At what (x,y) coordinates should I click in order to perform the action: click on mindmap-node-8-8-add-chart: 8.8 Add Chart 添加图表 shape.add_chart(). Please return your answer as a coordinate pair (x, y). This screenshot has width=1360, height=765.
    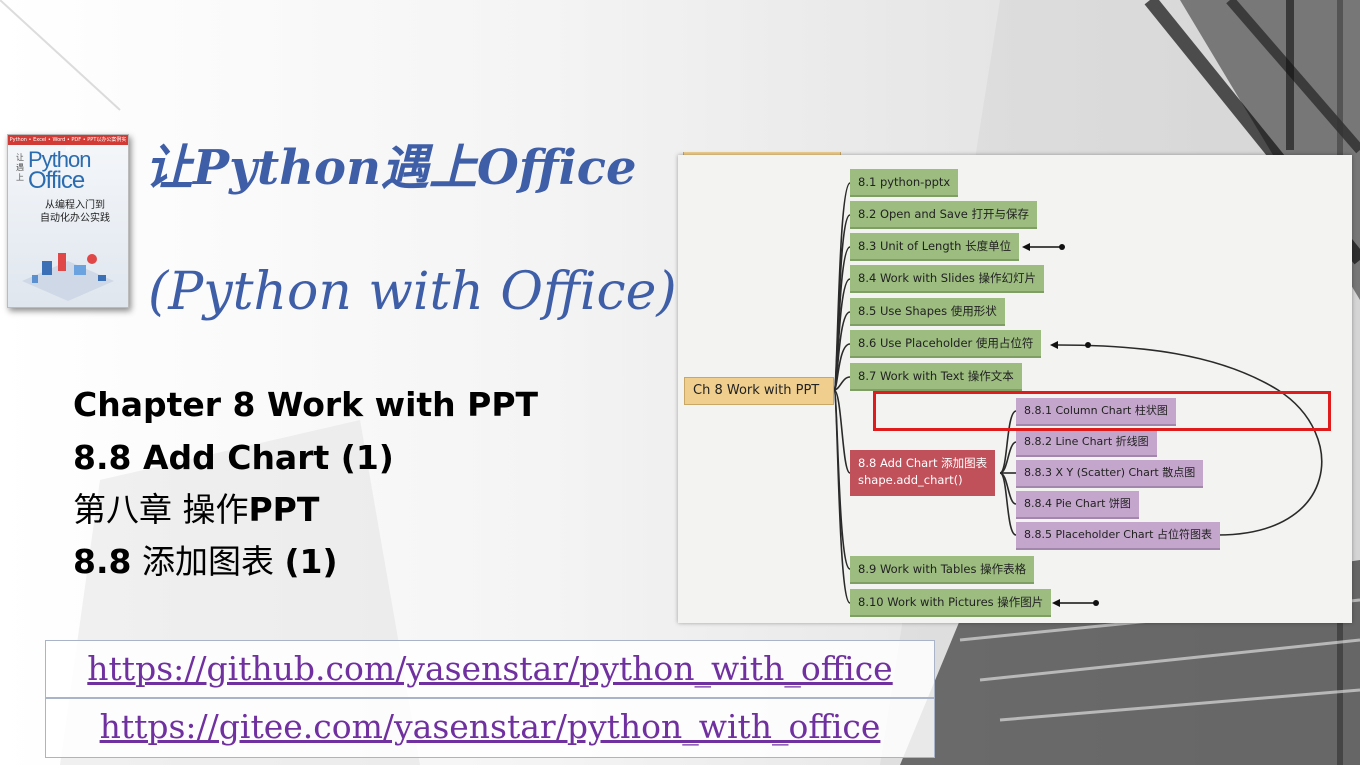
    Looking at the image, I should click on (923, 473).